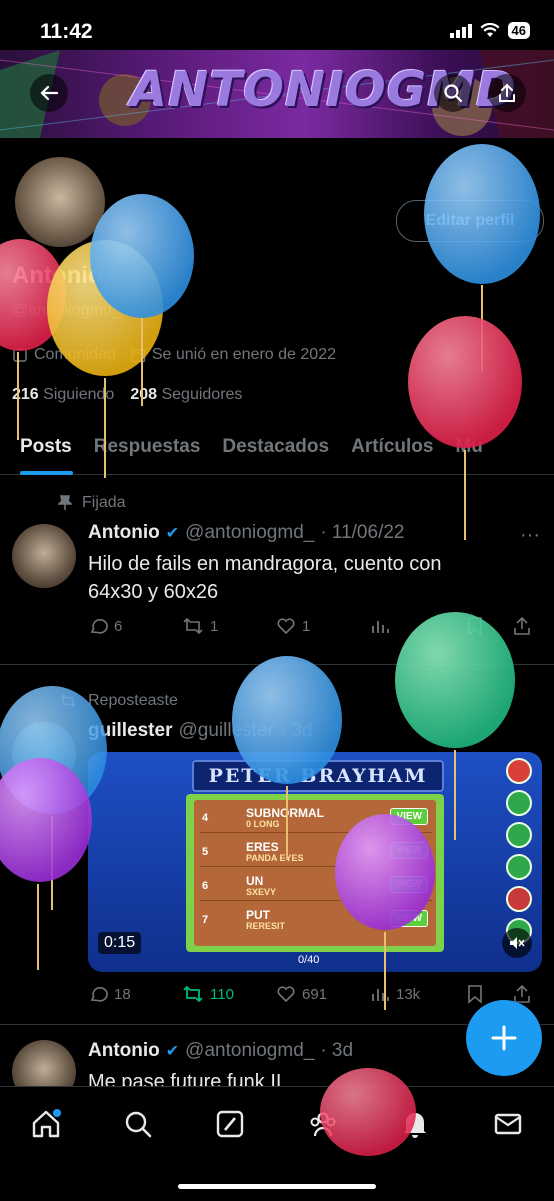  Describe the element at coordinates (75, 354) in the screenshot. I see `community-label: Comunidad` at that location.